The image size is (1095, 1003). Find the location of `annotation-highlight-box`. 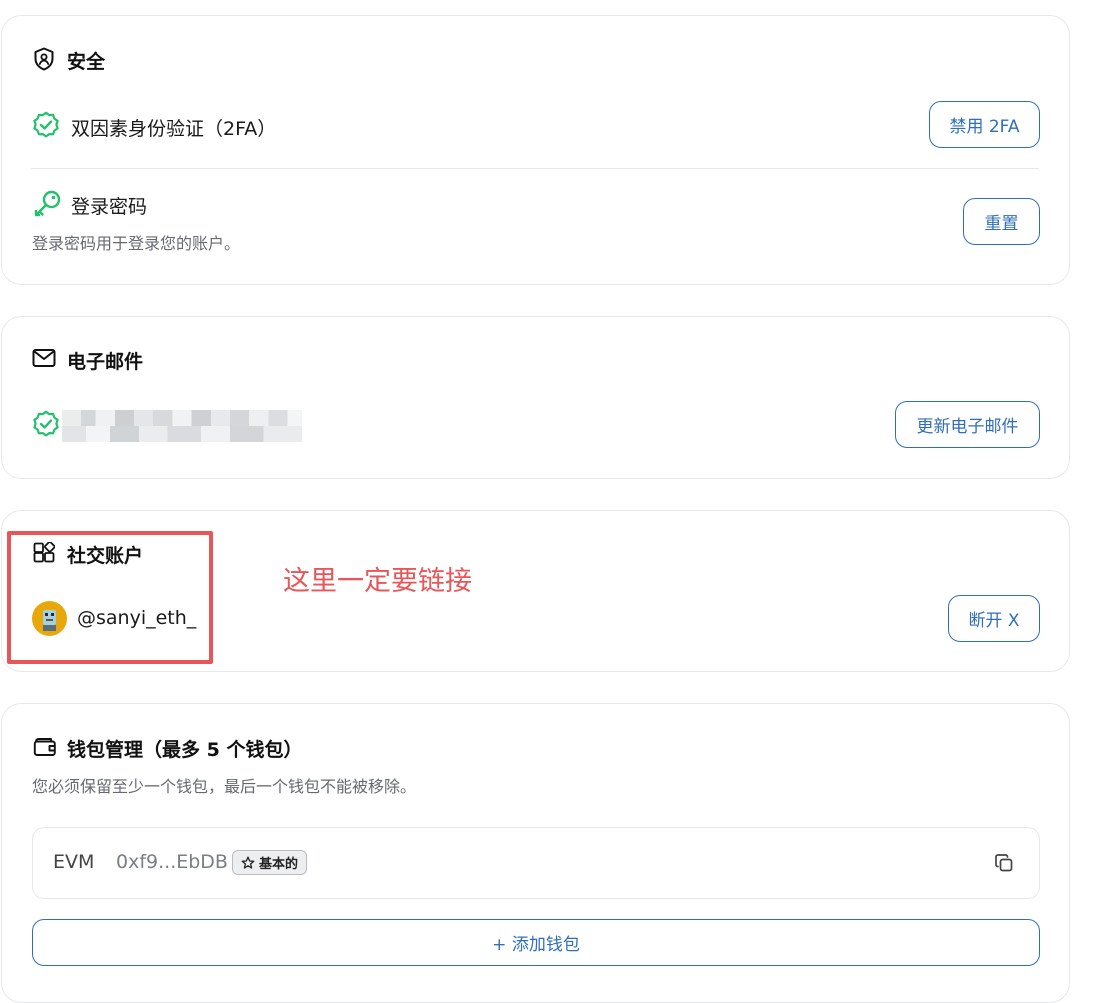

annotation-highlight-box is located at coordinates (110, 597).